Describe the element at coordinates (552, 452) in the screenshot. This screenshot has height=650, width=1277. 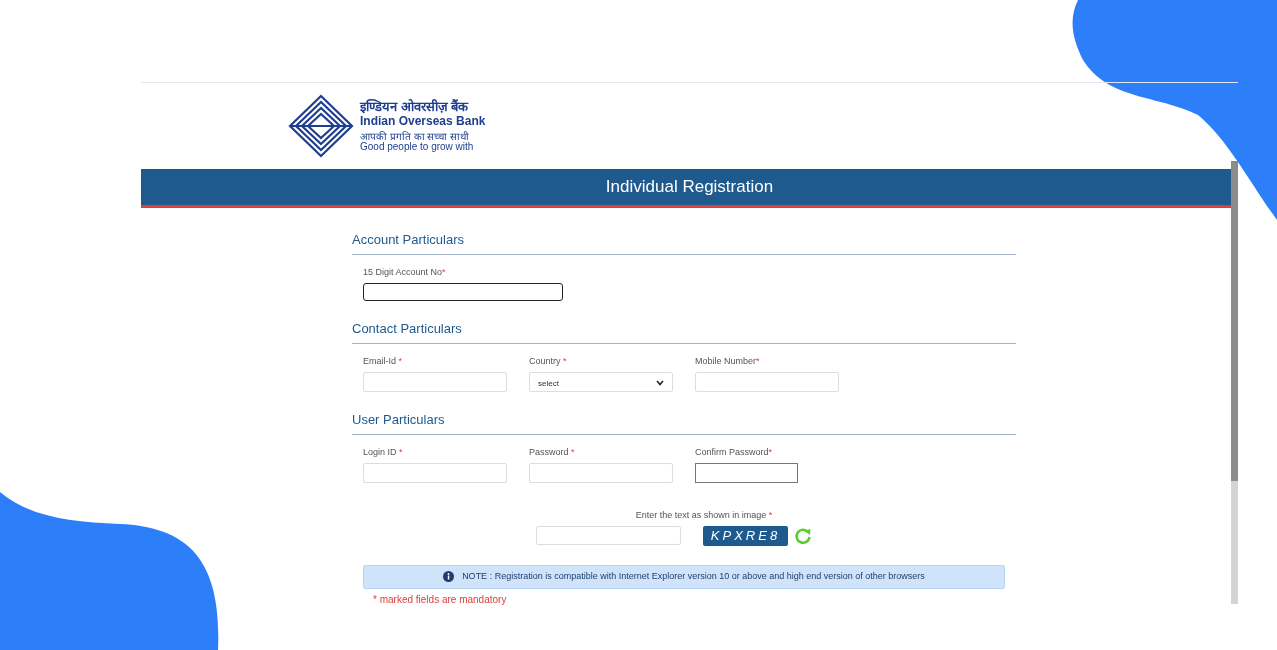
I see `field-label: Password *` at that location.